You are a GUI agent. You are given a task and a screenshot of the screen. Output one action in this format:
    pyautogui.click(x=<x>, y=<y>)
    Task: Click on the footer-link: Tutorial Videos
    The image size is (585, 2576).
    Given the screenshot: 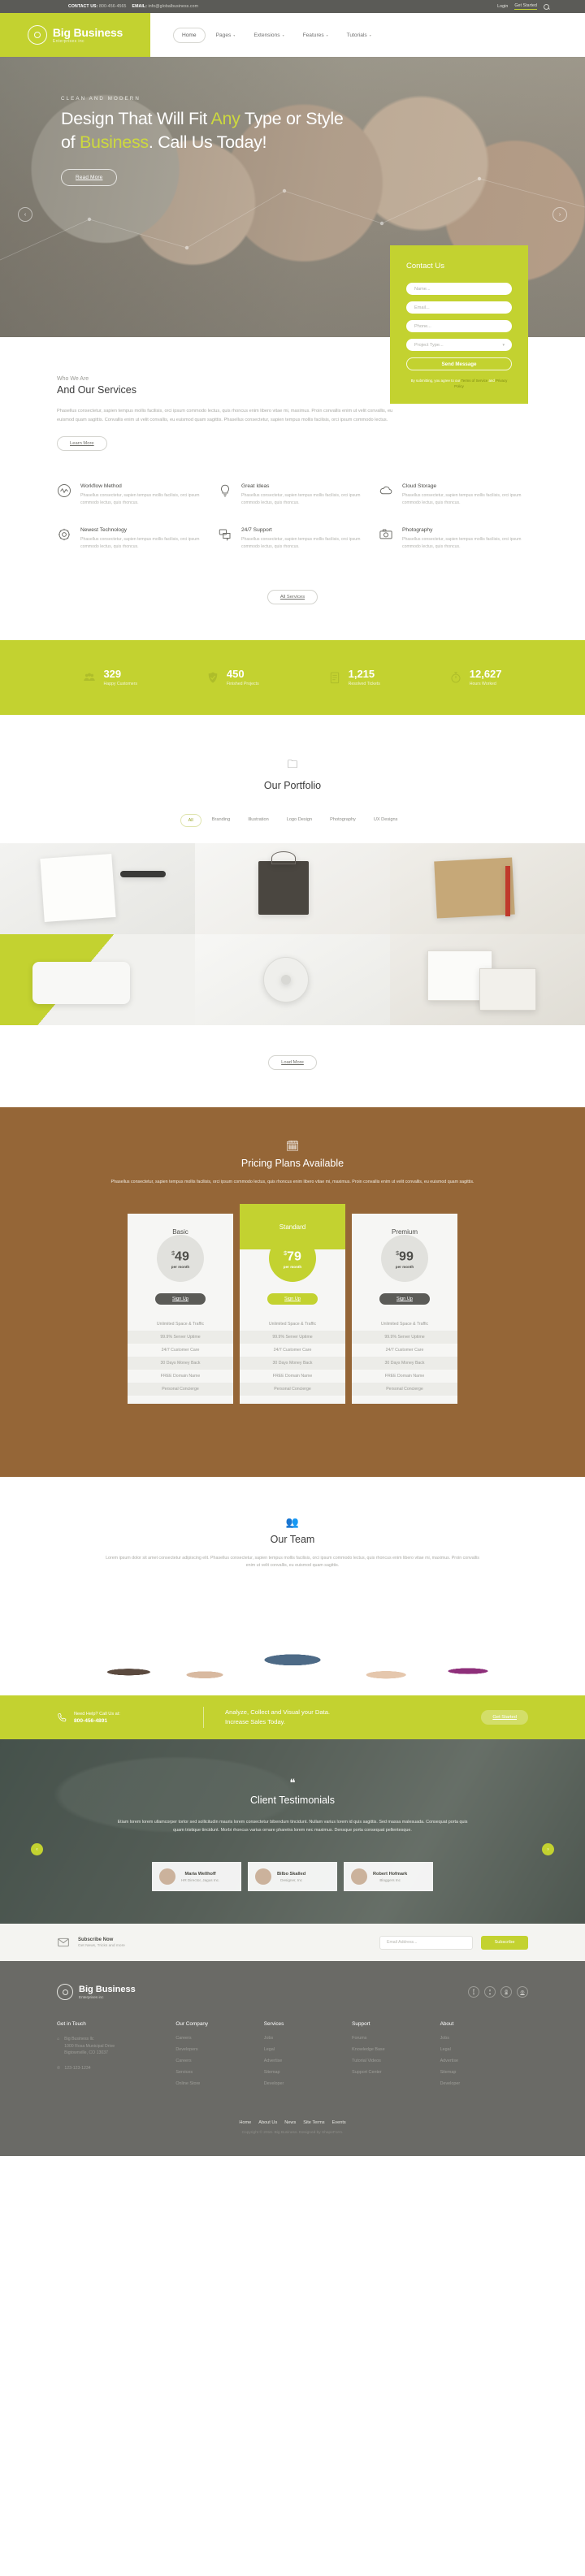 What is the action you would take?
    pyautogui.click(x=396, y=2061)
    